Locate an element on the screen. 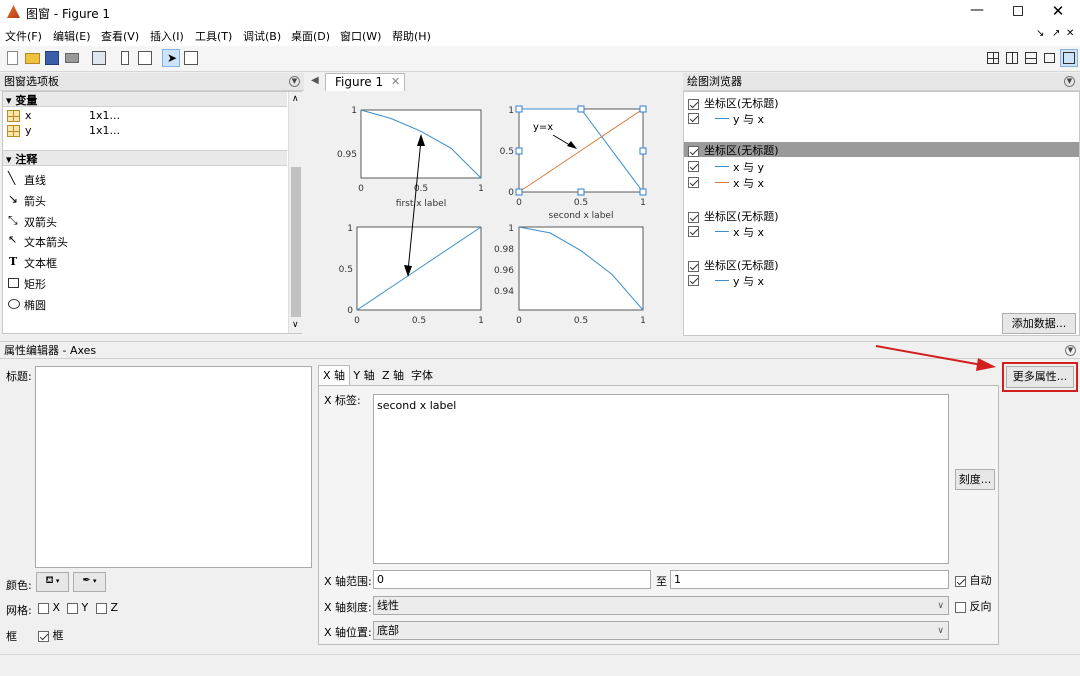  tab-scroll-left-icon: ◀ is located at coordinates (315, 80).